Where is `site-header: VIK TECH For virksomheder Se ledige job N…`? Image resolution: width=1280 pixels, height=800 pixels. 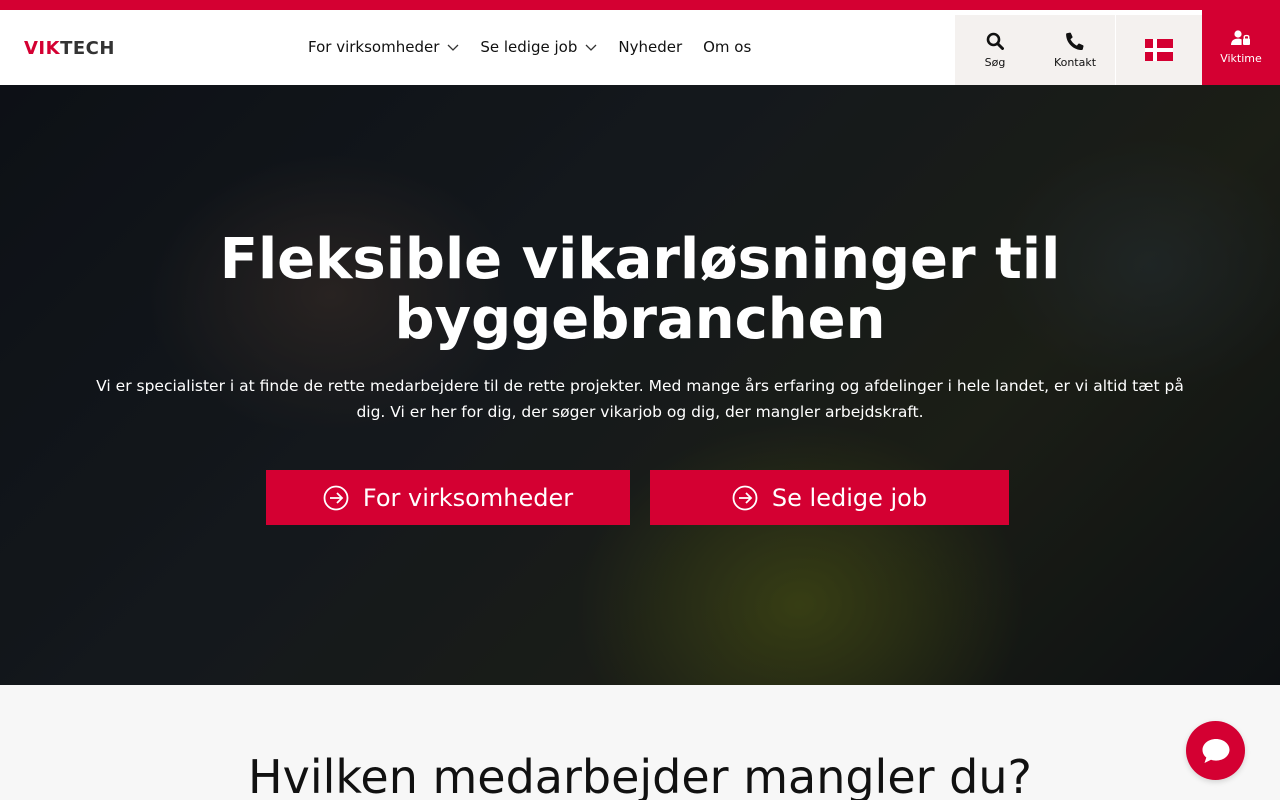 site-header: VIK TECH For virksomheder Se ledige job N… is located at coordinates (640, 47).